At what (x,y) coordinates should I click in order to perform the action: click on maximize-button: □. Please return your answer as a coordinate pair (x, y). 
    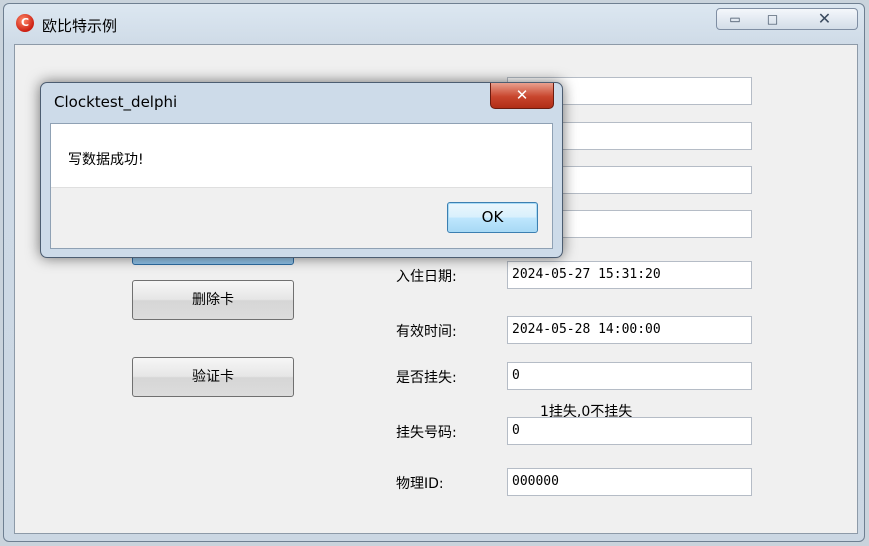
    Looking at the image, I should click on (773, 19).